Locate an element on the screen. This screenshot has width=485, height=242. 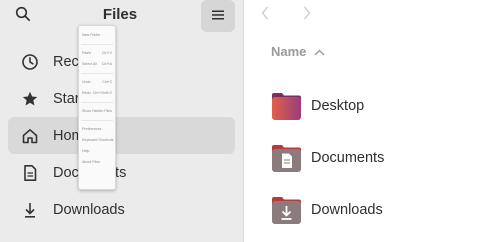
menu-item: New Folder is located at coordinates (97, 35).